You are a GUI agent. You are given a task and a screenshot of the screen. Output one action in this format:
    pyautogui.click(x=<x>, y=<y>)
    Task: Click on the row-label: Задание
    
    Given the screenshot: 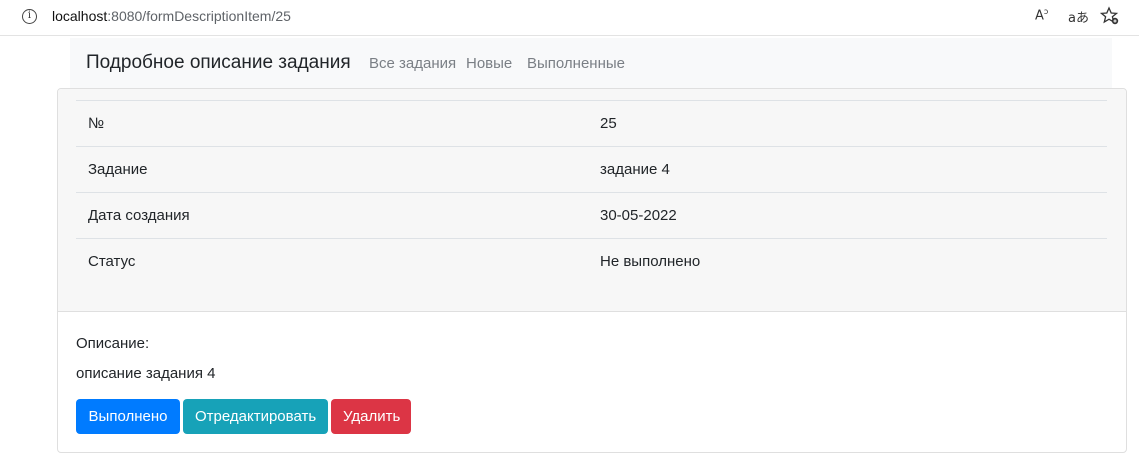 What is the action you would take?
    pyautogui.click(x=332, y=169)
    